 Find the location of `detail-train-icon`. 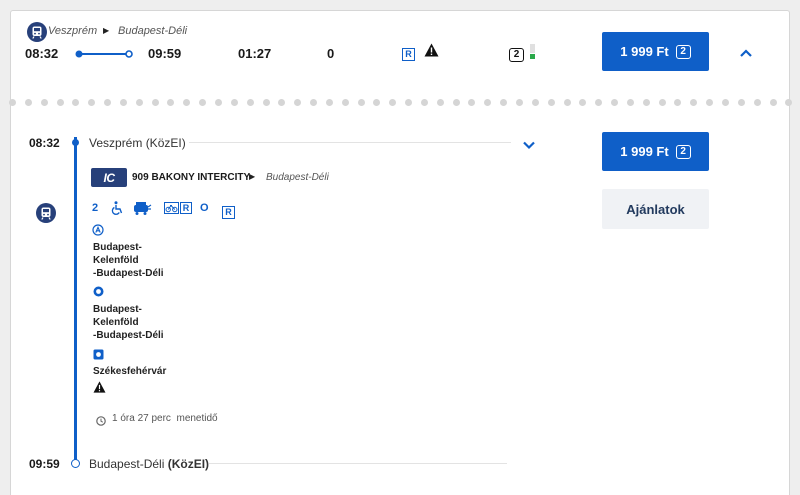

detail-train-icon is located at coordinates (46, 213).